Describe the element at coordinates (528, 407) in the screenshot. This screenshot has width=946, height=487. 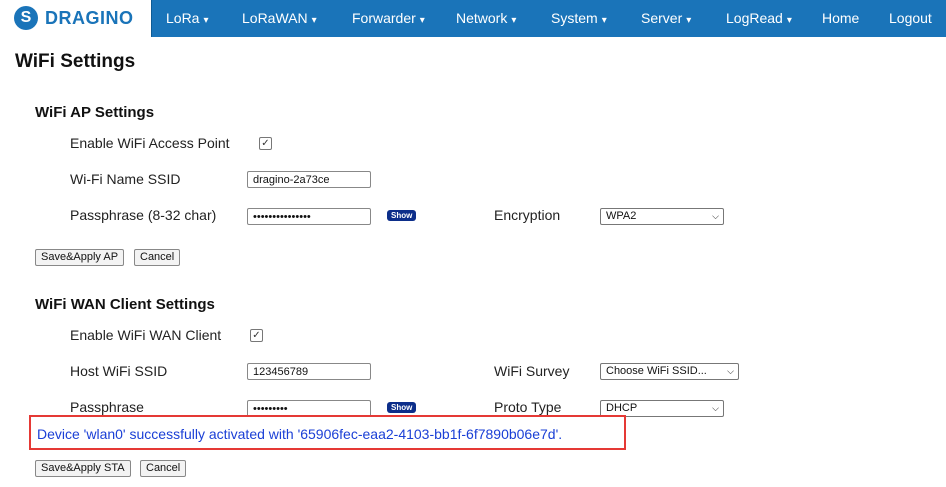
I see `proto-type-label: Proto Type` at that location.